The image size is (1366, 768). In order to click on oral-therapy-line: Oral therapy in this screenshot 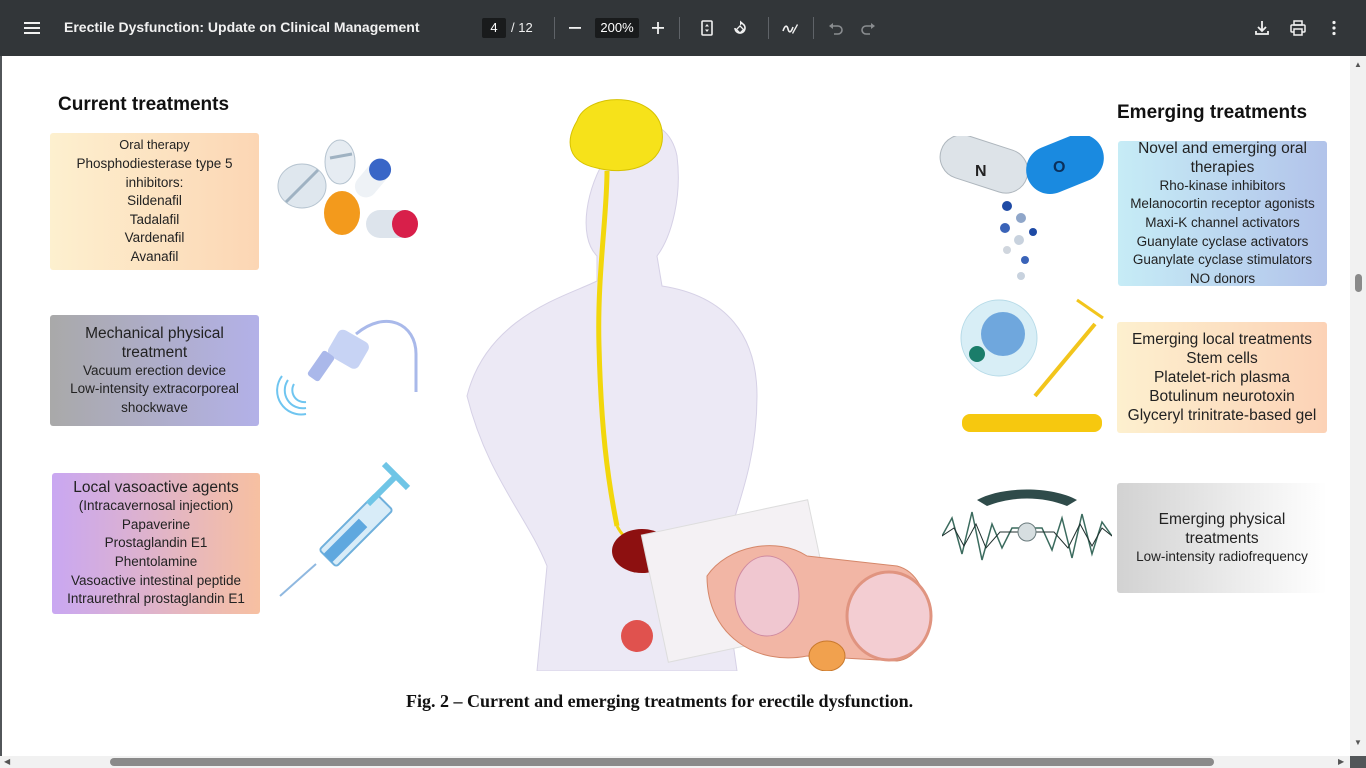, I will do `click(154, 145)`.